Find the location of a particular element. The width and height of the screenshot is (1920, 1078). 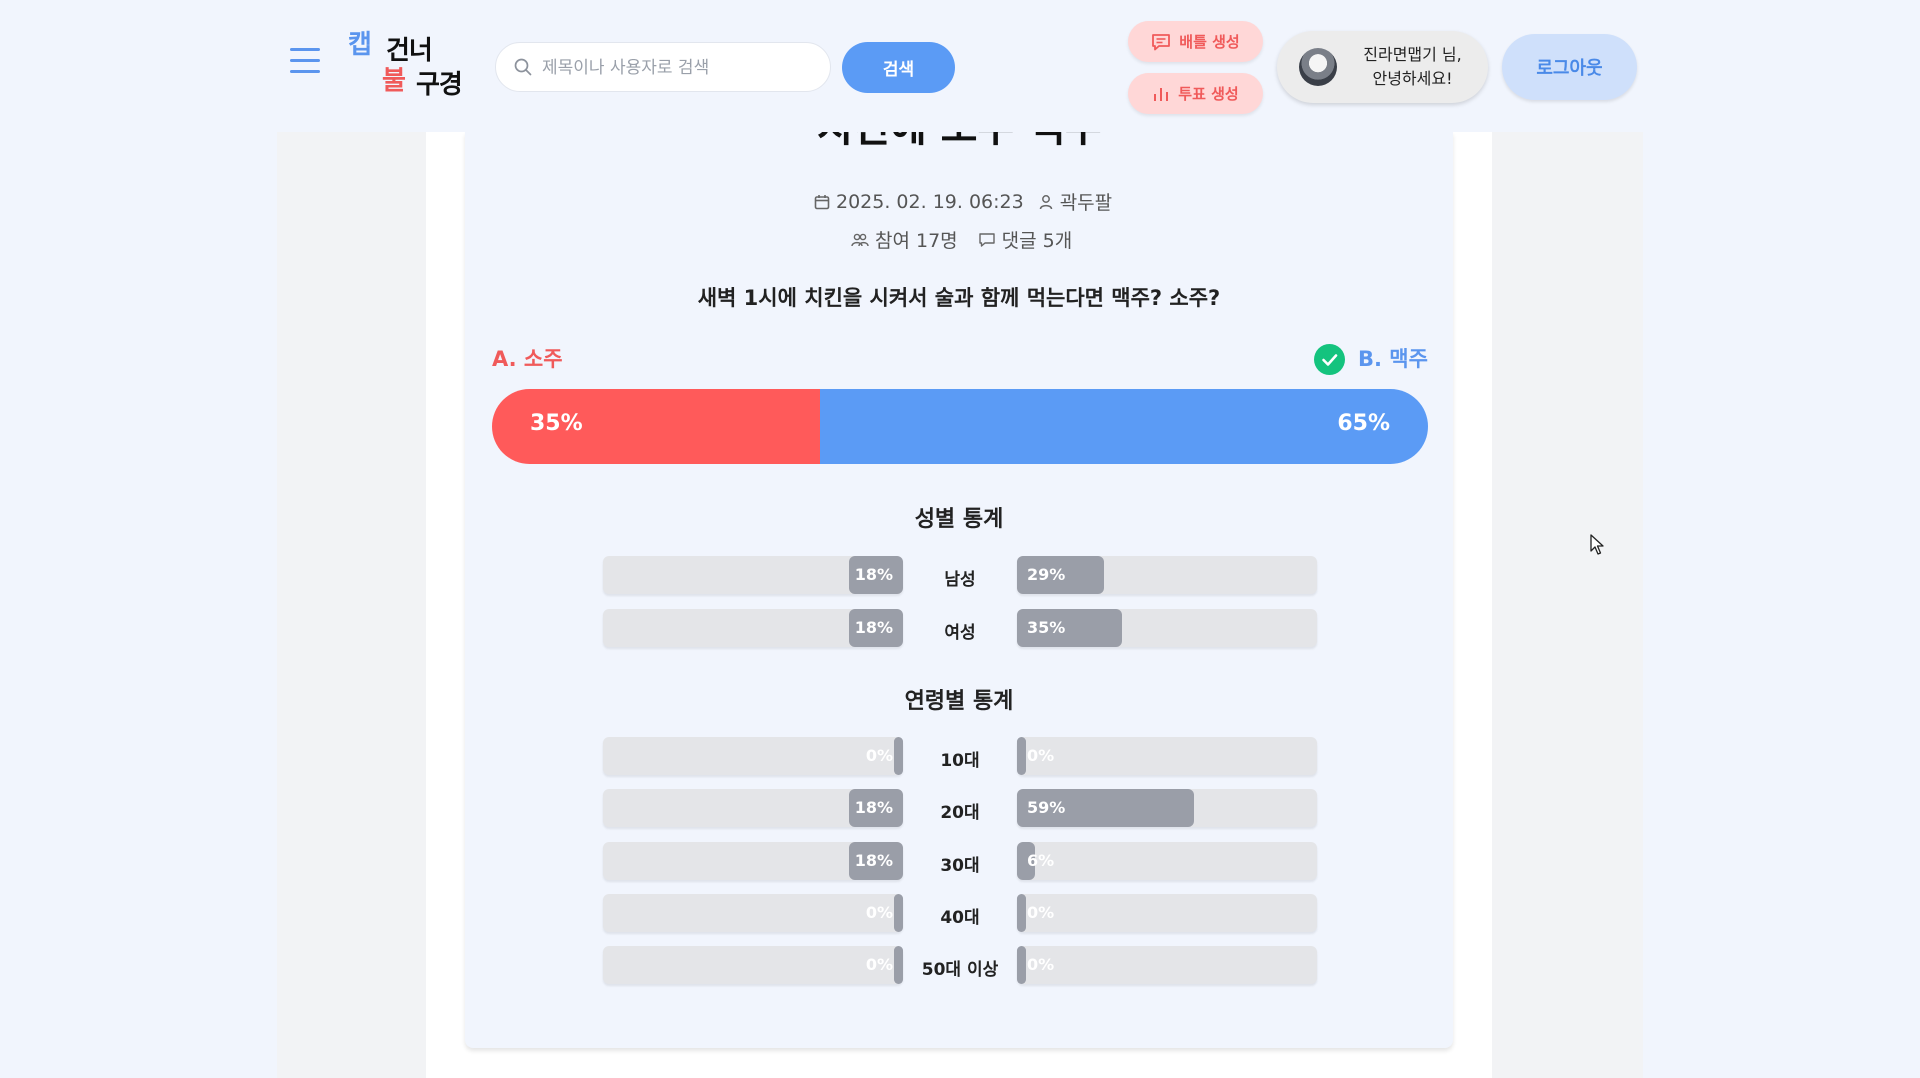

stat-row-label: 50대 이상 is located at coordinates (960, 970).